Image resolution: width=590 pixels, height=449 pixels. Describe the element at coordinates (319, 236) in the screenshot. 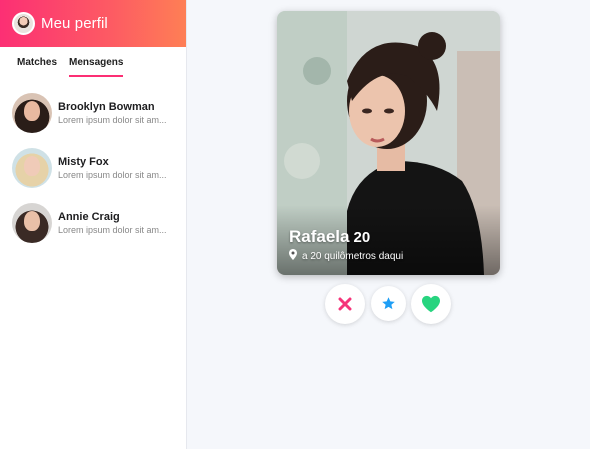

I see `card-name-text: Rafaela` at that location.